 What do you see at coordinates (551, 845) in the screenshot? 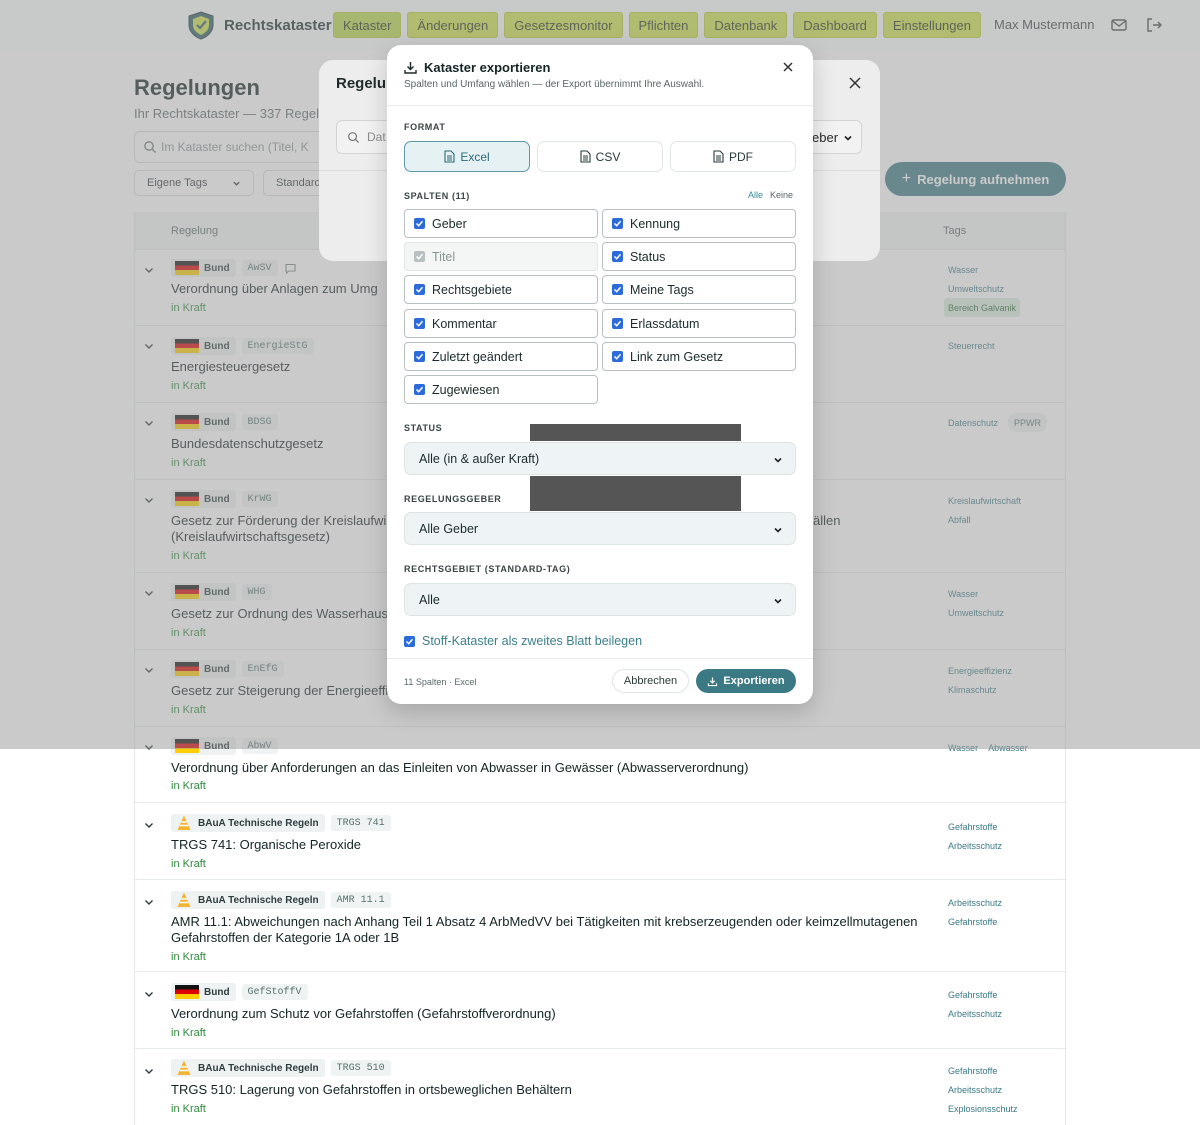
I see `row-title: TRGS 741: Organische Peroxide` at bounding box center [551, 845].